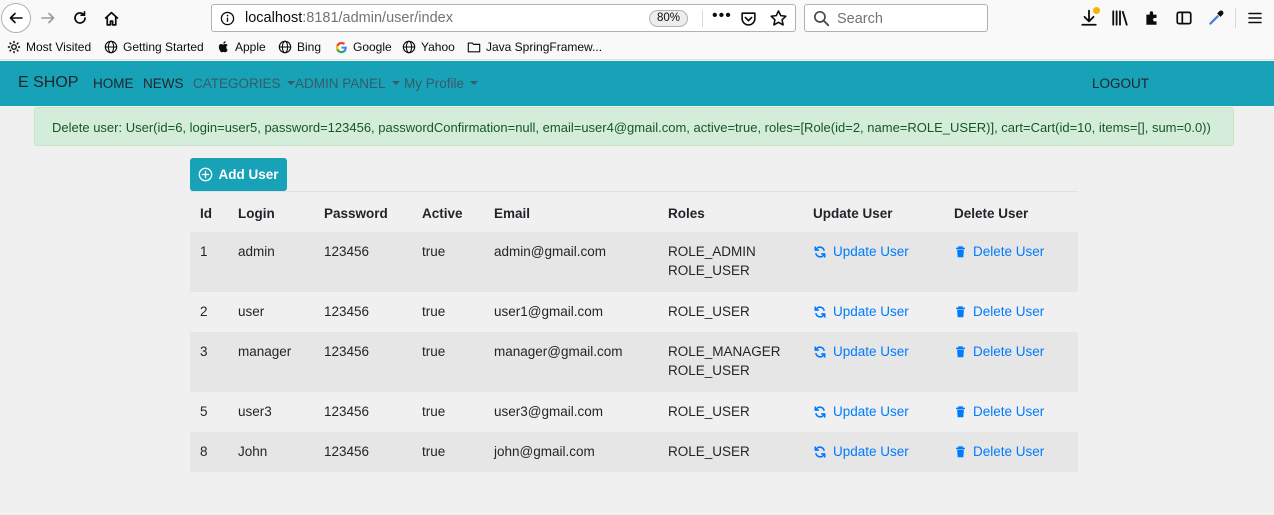 The width and height of the screenshot is (1274, 515). Describe the element at coordinates (163, 83) in the screenshot. I see `nav-news: NEWS` at that location.